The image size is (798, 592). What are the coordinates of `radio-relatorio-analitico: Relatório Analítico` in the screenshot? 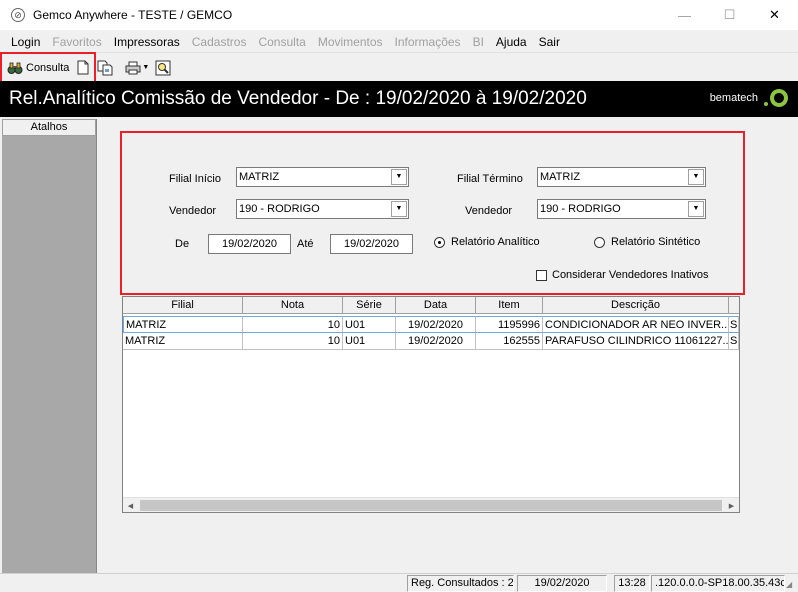 It's located at (487, 242).